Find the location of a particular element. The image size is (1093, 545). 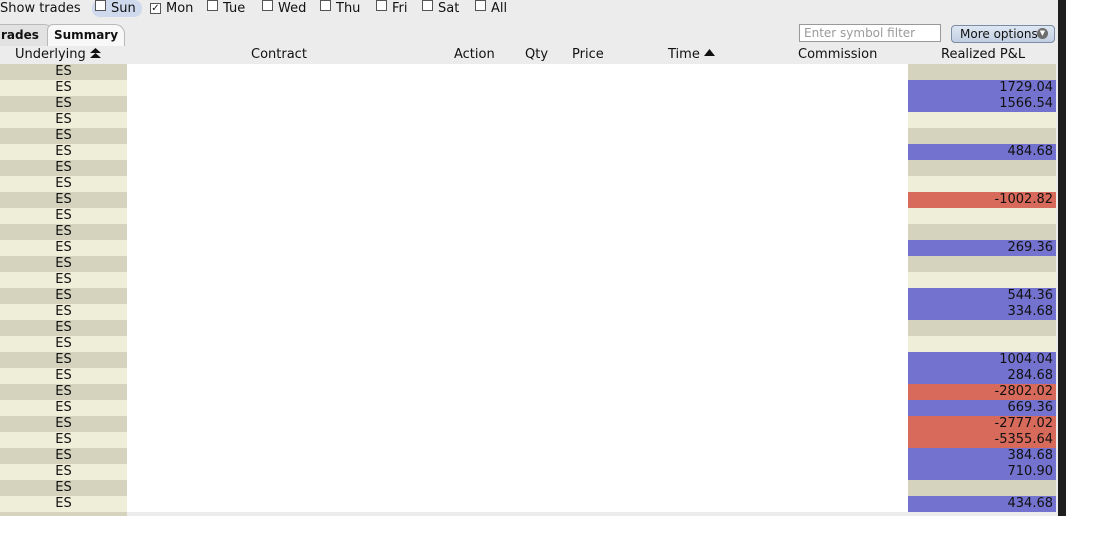

day-label-tue: Tue is located at coordinates (234, 8).